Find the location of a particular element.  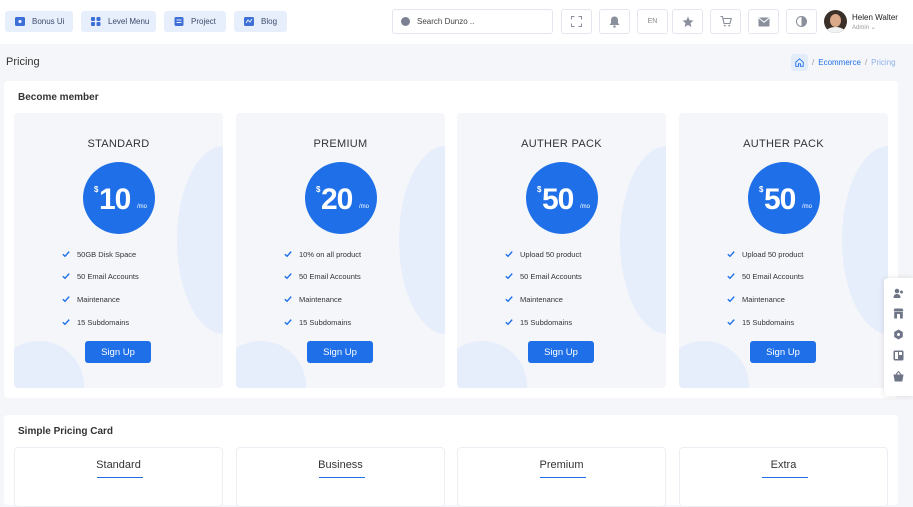

bell-icon is located at coordinates (614, 22).